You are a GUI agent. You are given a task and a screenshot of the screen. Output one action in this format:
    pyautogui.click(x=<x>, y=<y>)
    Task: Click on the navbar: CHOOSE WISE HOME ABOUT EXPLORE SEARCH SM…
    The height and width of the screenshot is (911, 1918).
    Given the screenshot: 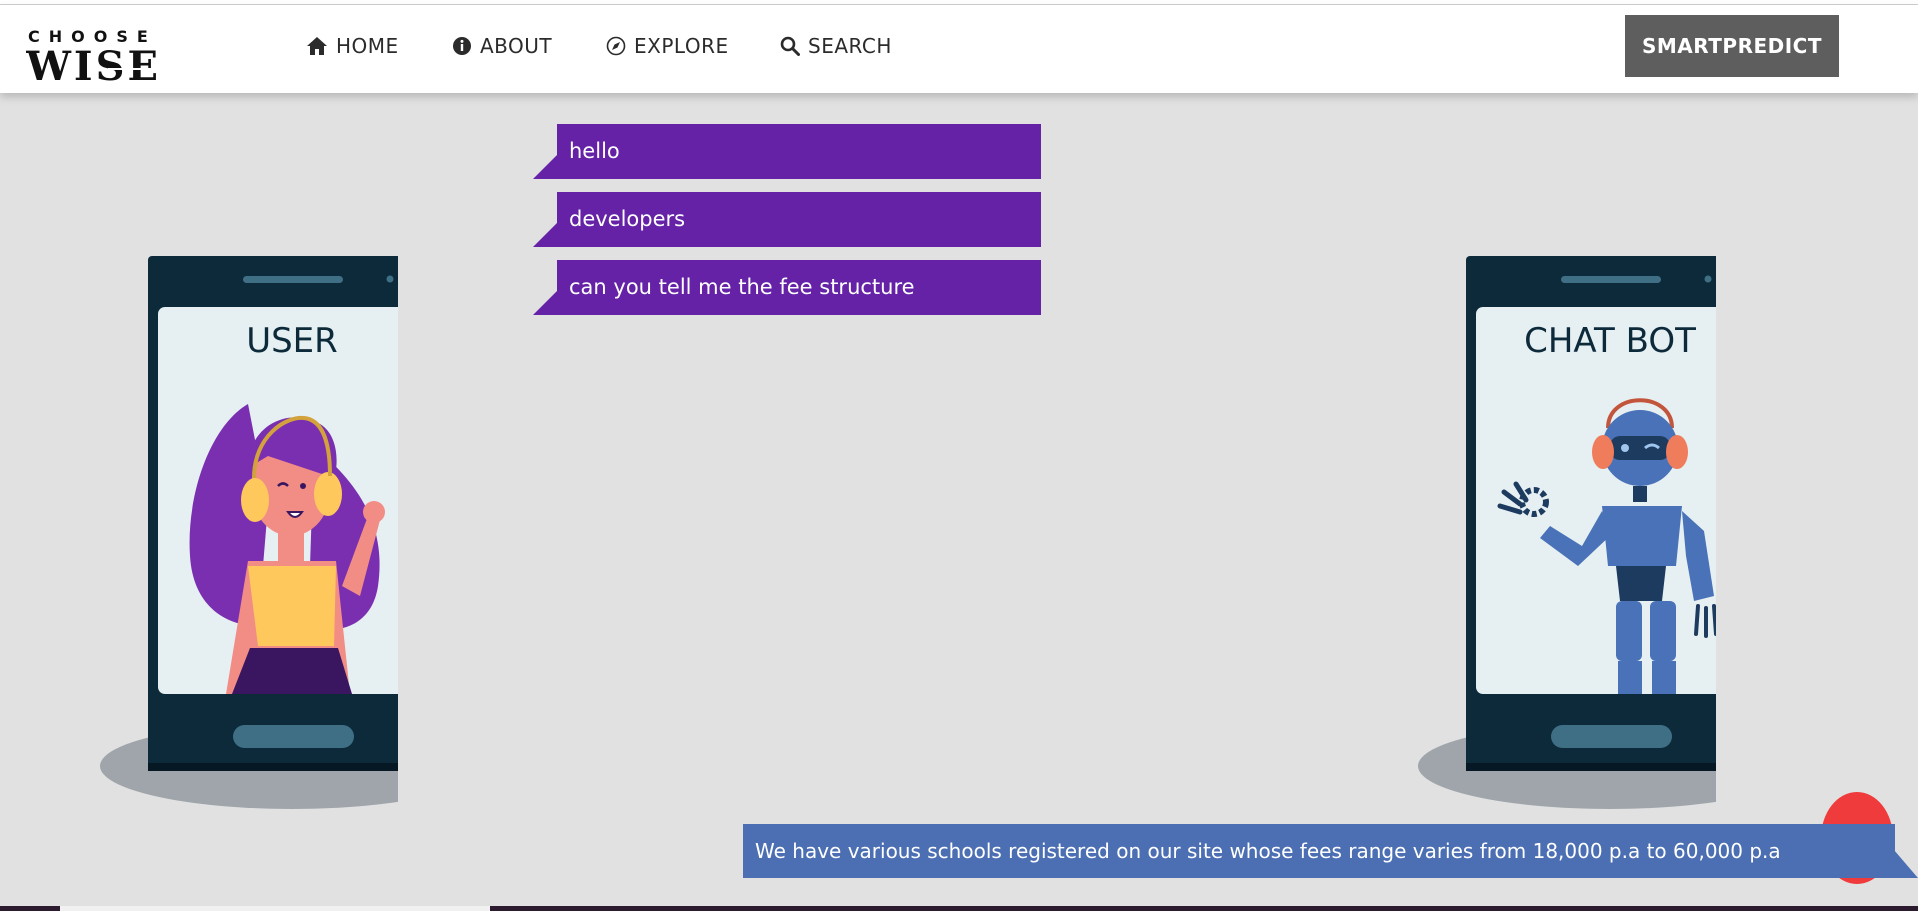 What is the action you would take?
    pyautogui.click(x=959, y=49)
    